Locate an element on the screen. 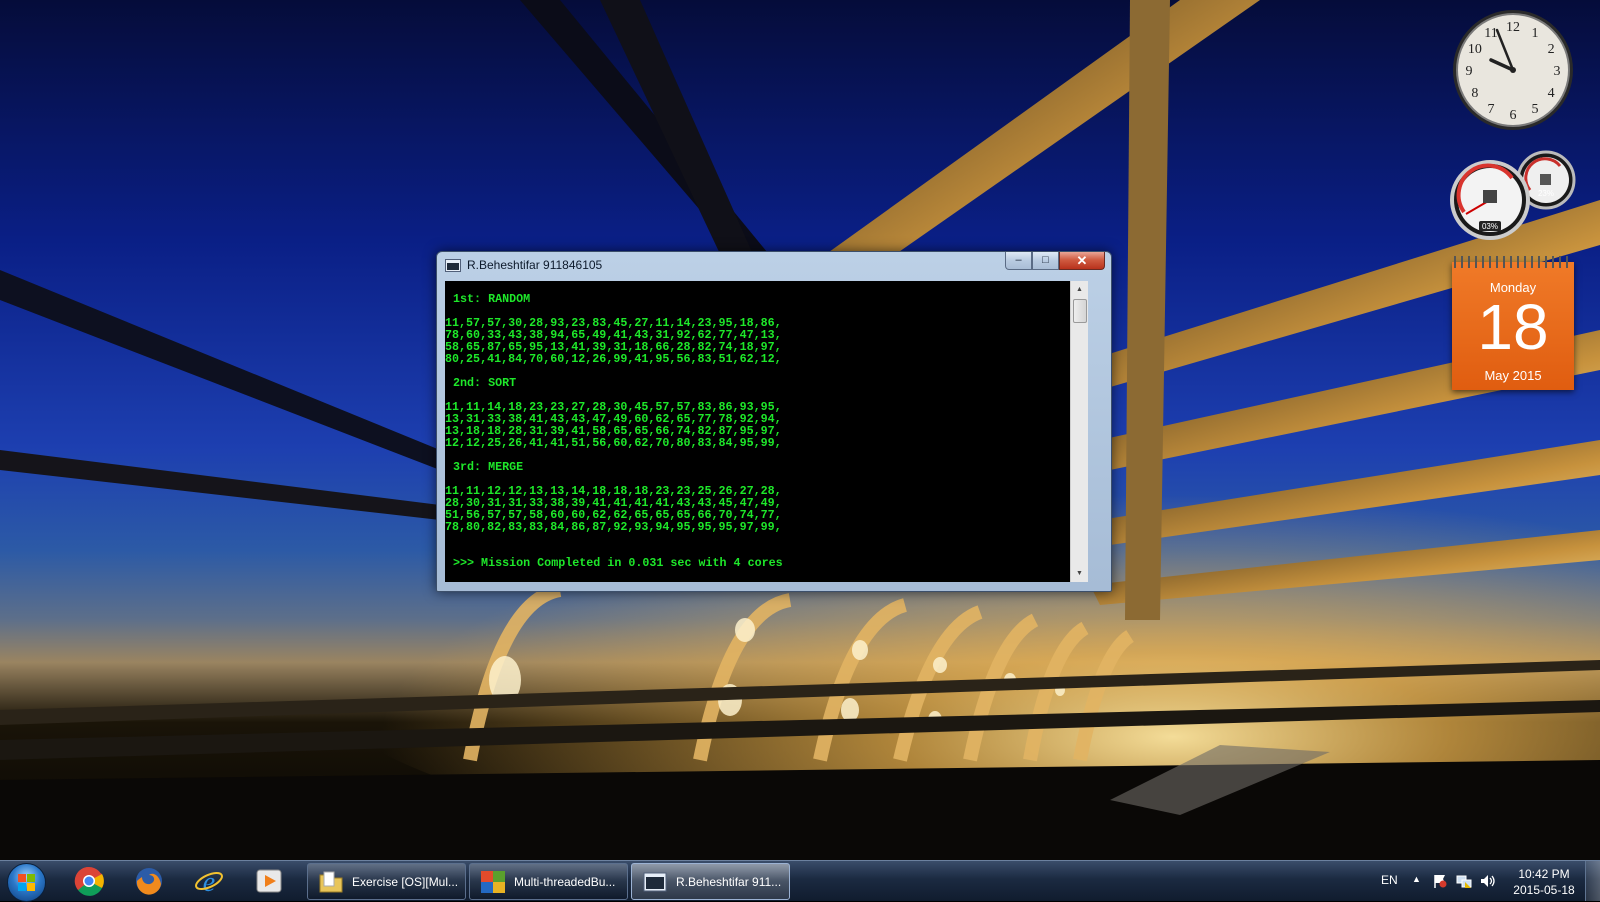 The width and height of the screenshot is (1600, 902). maximize-button: □ is located at coordinates (1045, 261).